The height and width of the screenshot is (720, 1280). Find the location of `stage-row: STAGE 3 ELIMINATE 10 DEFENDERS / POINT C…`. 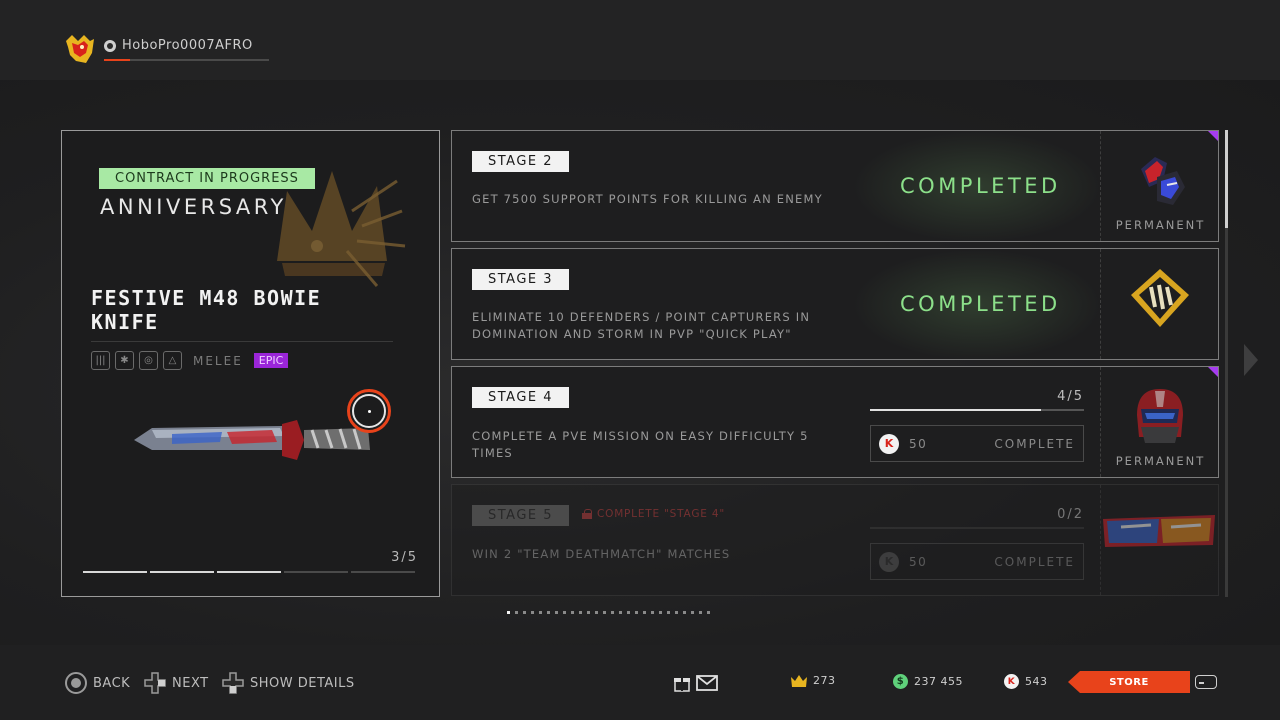

stage-row: STAGE 3 ELIMINATE 10 DEFENDERS / POINT C… is located at coordinates (835, 304).